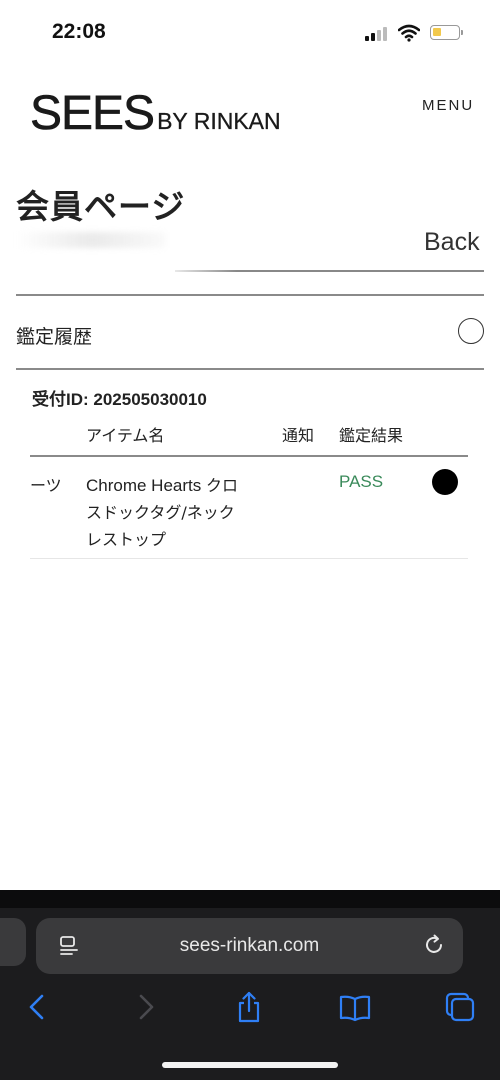 This screenshot has height=1080, width=500. I want to click on site-logo: SEES BY RINKAN, so click(155, 113).